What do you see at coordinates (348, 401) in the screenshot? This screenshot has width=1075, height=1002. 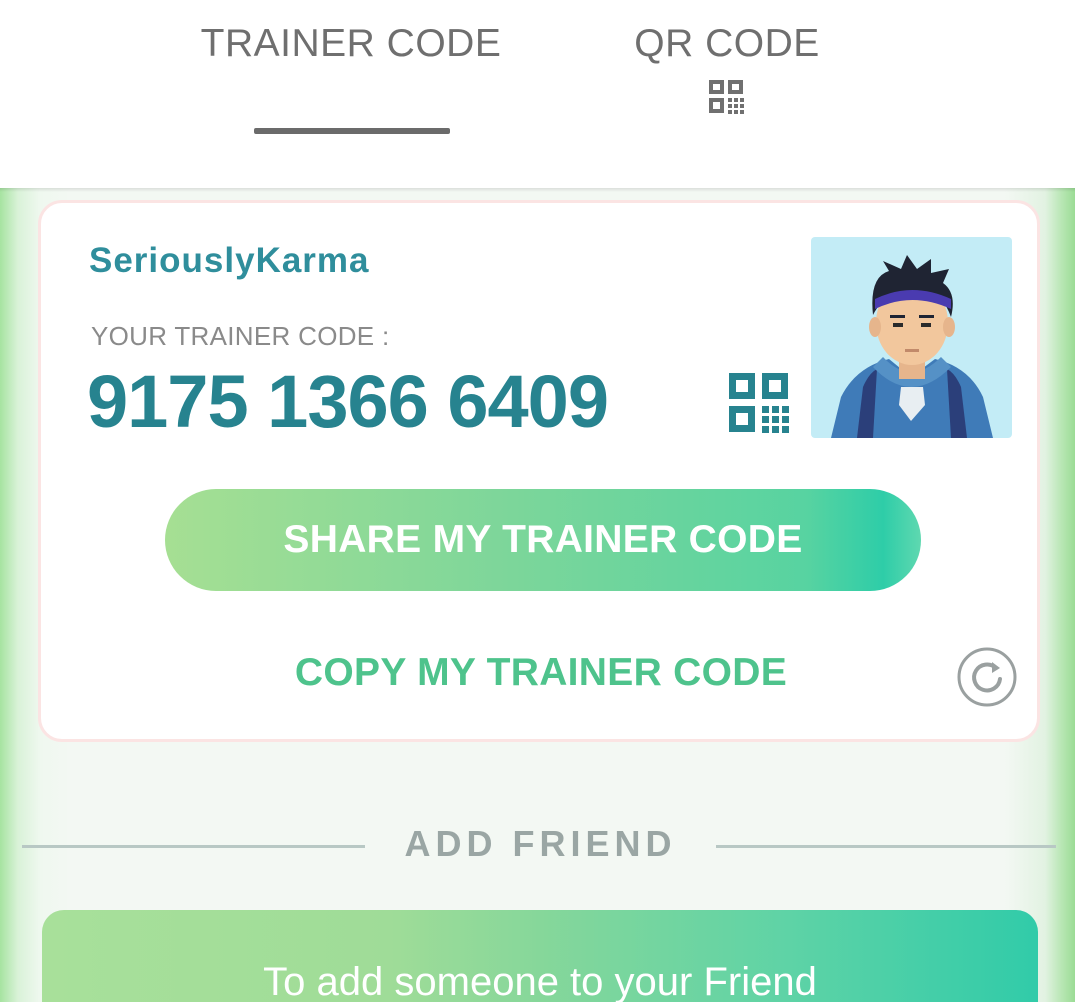 I see `trainer-code-value: 9175 1366 6409` at bounding box center [348, 401].